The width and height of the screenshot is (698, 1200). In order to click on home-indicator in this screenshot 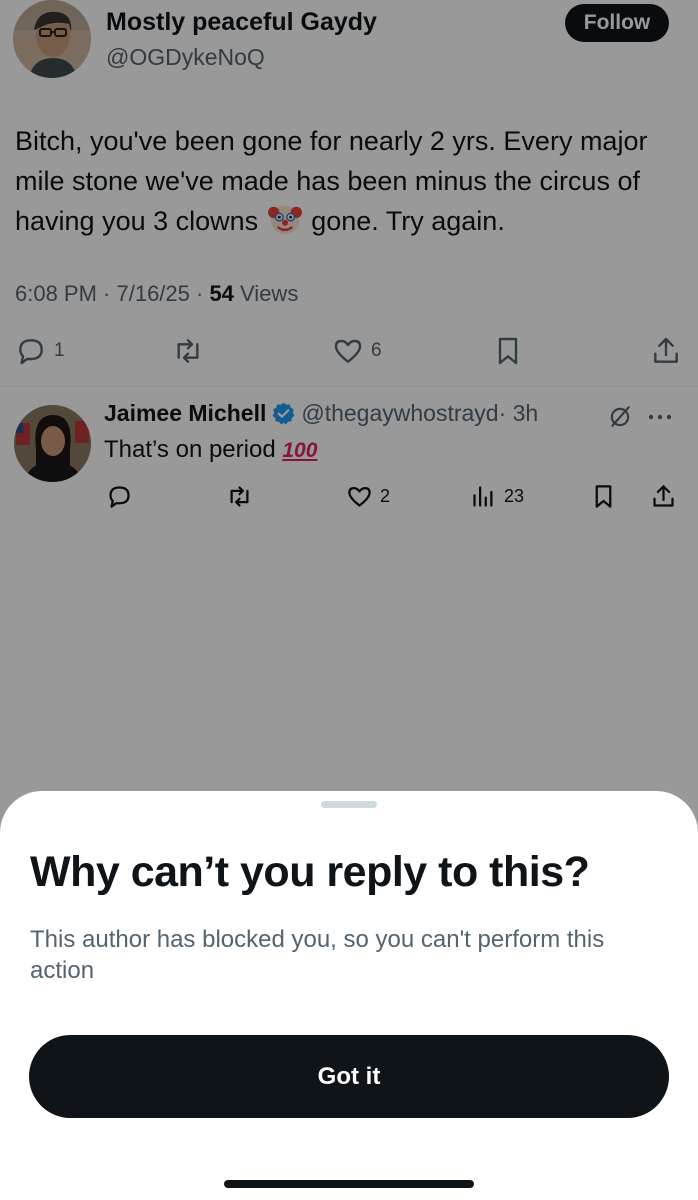, I will do `click(349, 1184)`.